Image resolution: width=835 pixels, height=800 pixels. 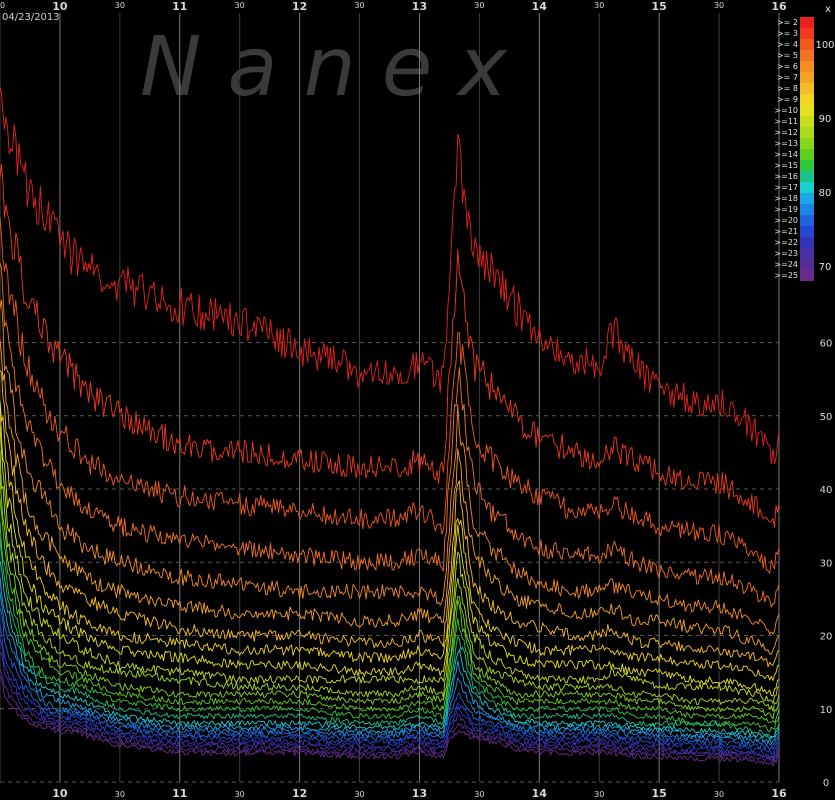 I want to click on y-tick-label: 60, so click(x=826, y=344).